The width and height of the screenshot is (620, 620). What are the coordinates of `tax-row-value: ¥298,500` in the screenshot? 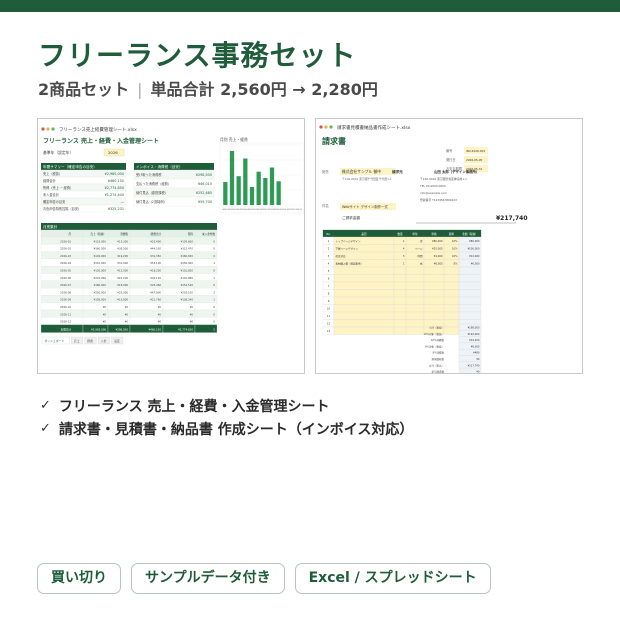 It's located at (204, 175).